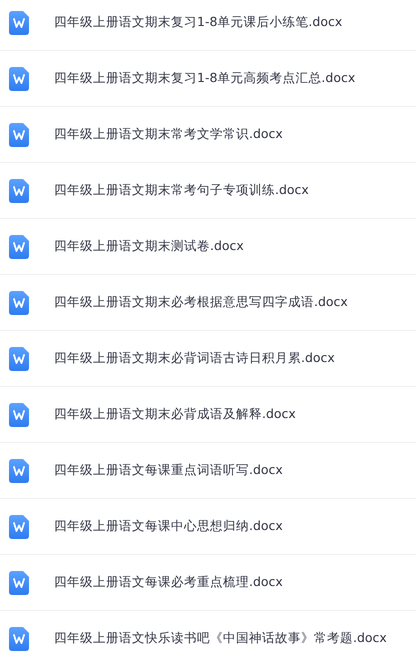  What do you see at coordinates (194, 358) in the screenshot?
I see `file-name: 四年级上册语文期末必背词语古诗日积月累.docx` at bounding box center [194, 358].